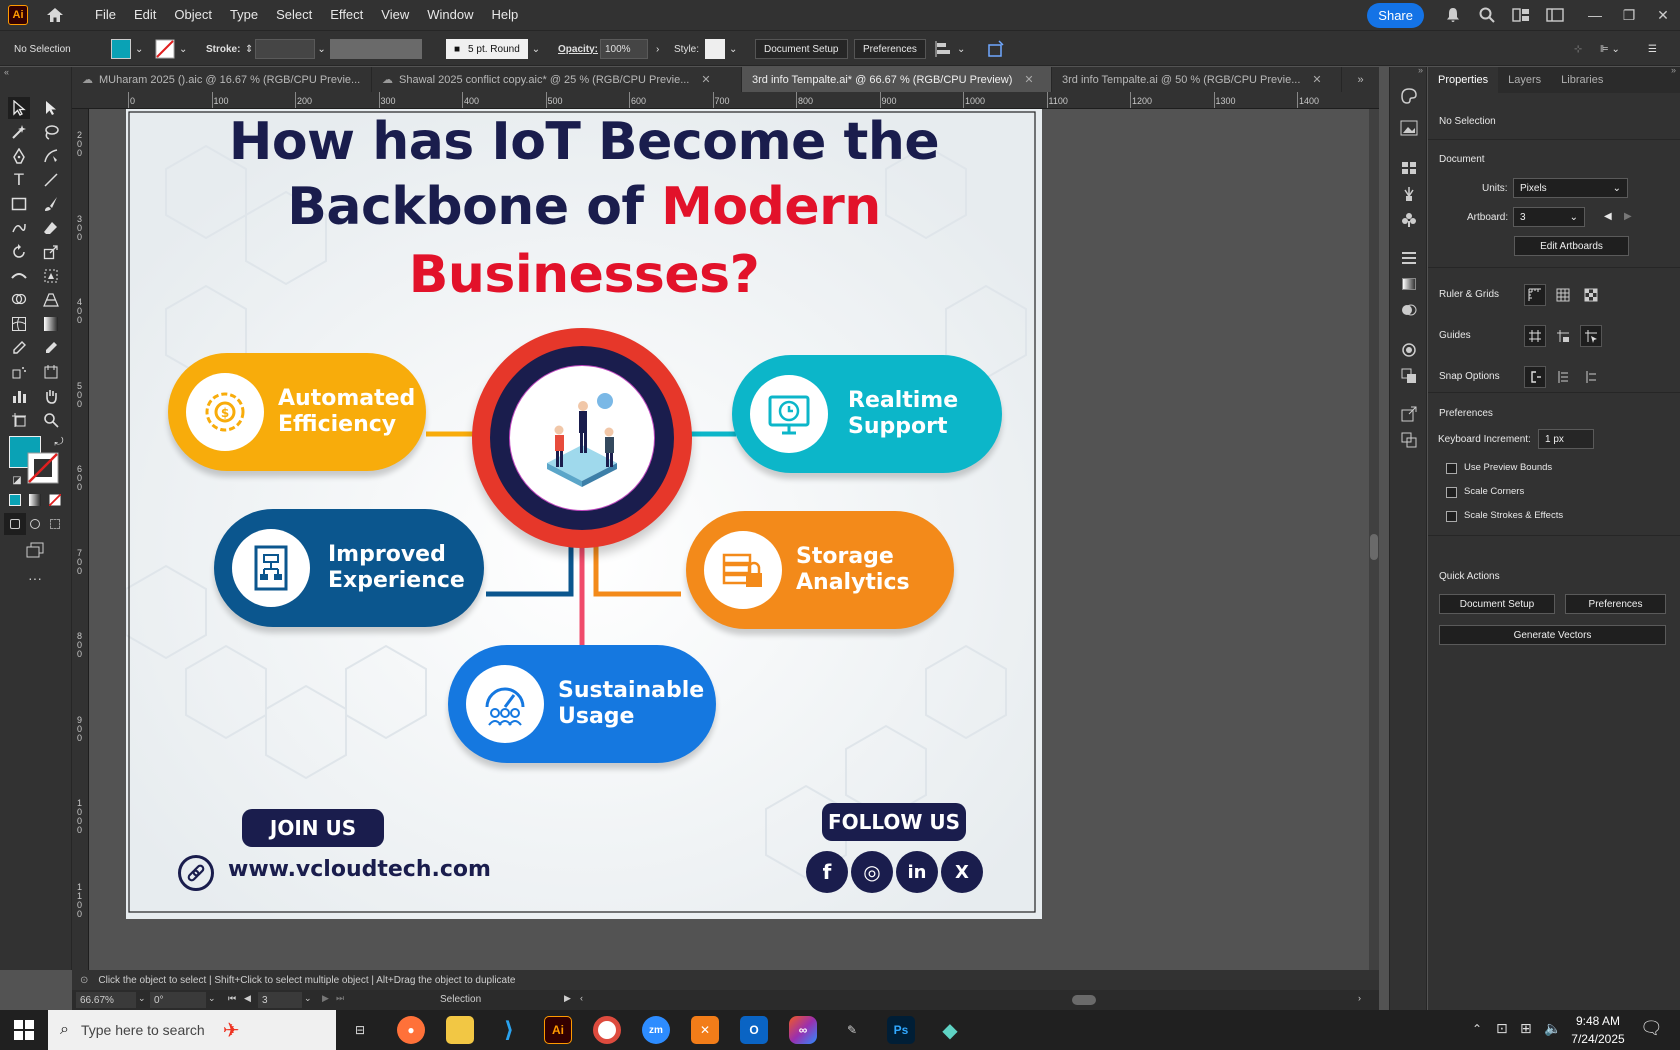 The width and height of the screenshot is (1680, 1050). Describe the element at coordinates (950, 49) in the screenshot. I see `align-icon: ⌄` at that location.